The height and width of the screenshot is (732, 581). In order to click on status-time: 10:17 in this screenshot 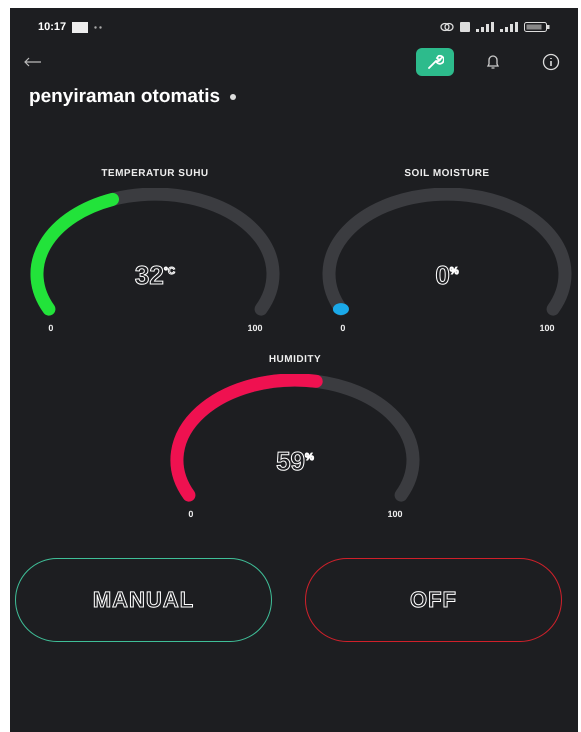, I will do `click(52, 27)`.